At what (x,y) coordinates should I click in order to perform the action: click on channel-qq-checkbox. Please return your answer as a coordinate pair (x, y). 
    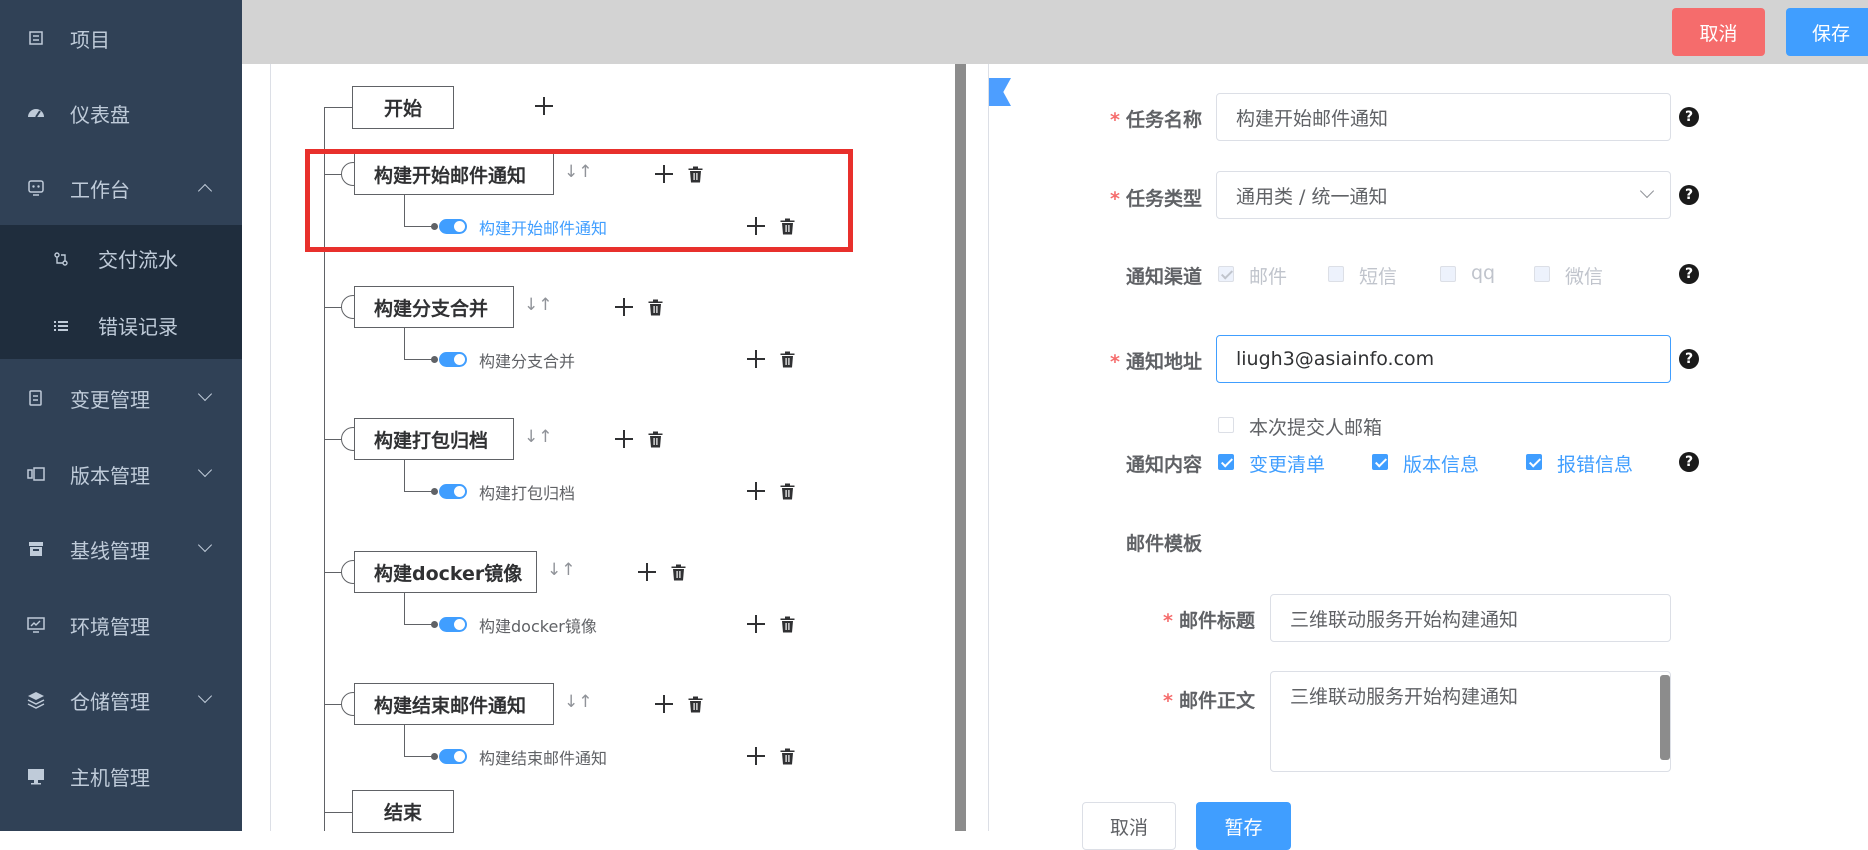
    Looking at the image, I should click on (1448, 274).